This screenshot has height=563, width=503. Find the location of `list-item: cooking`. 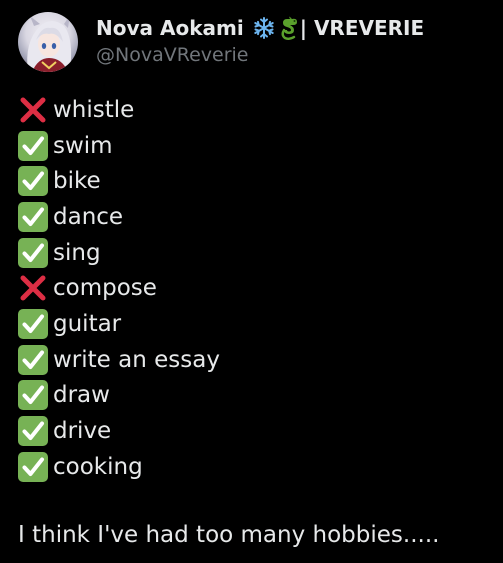

list-item: cooking is located at coordinates (119, 467).